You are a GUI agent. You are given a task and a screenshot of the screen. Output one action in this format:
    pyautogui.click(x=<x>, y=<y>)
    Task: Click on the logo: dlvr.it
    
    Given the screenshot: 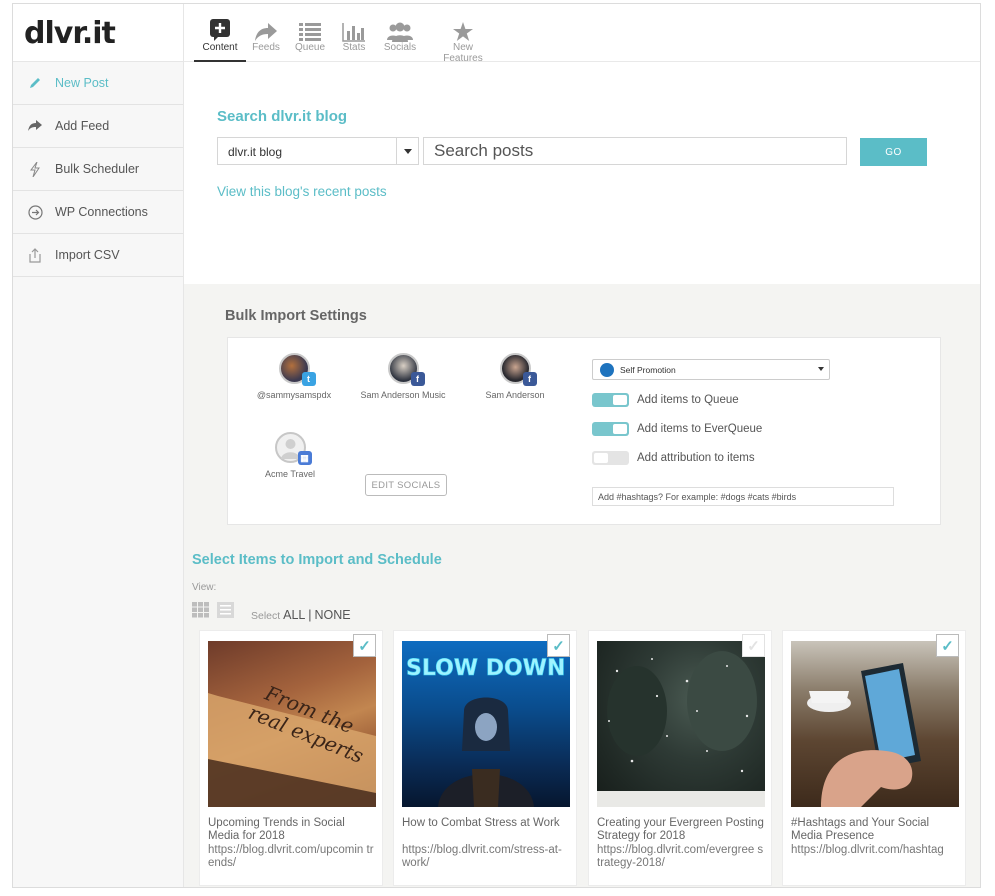 What is the action you would take?
    pyautogui.click(x=98, y=33)
    